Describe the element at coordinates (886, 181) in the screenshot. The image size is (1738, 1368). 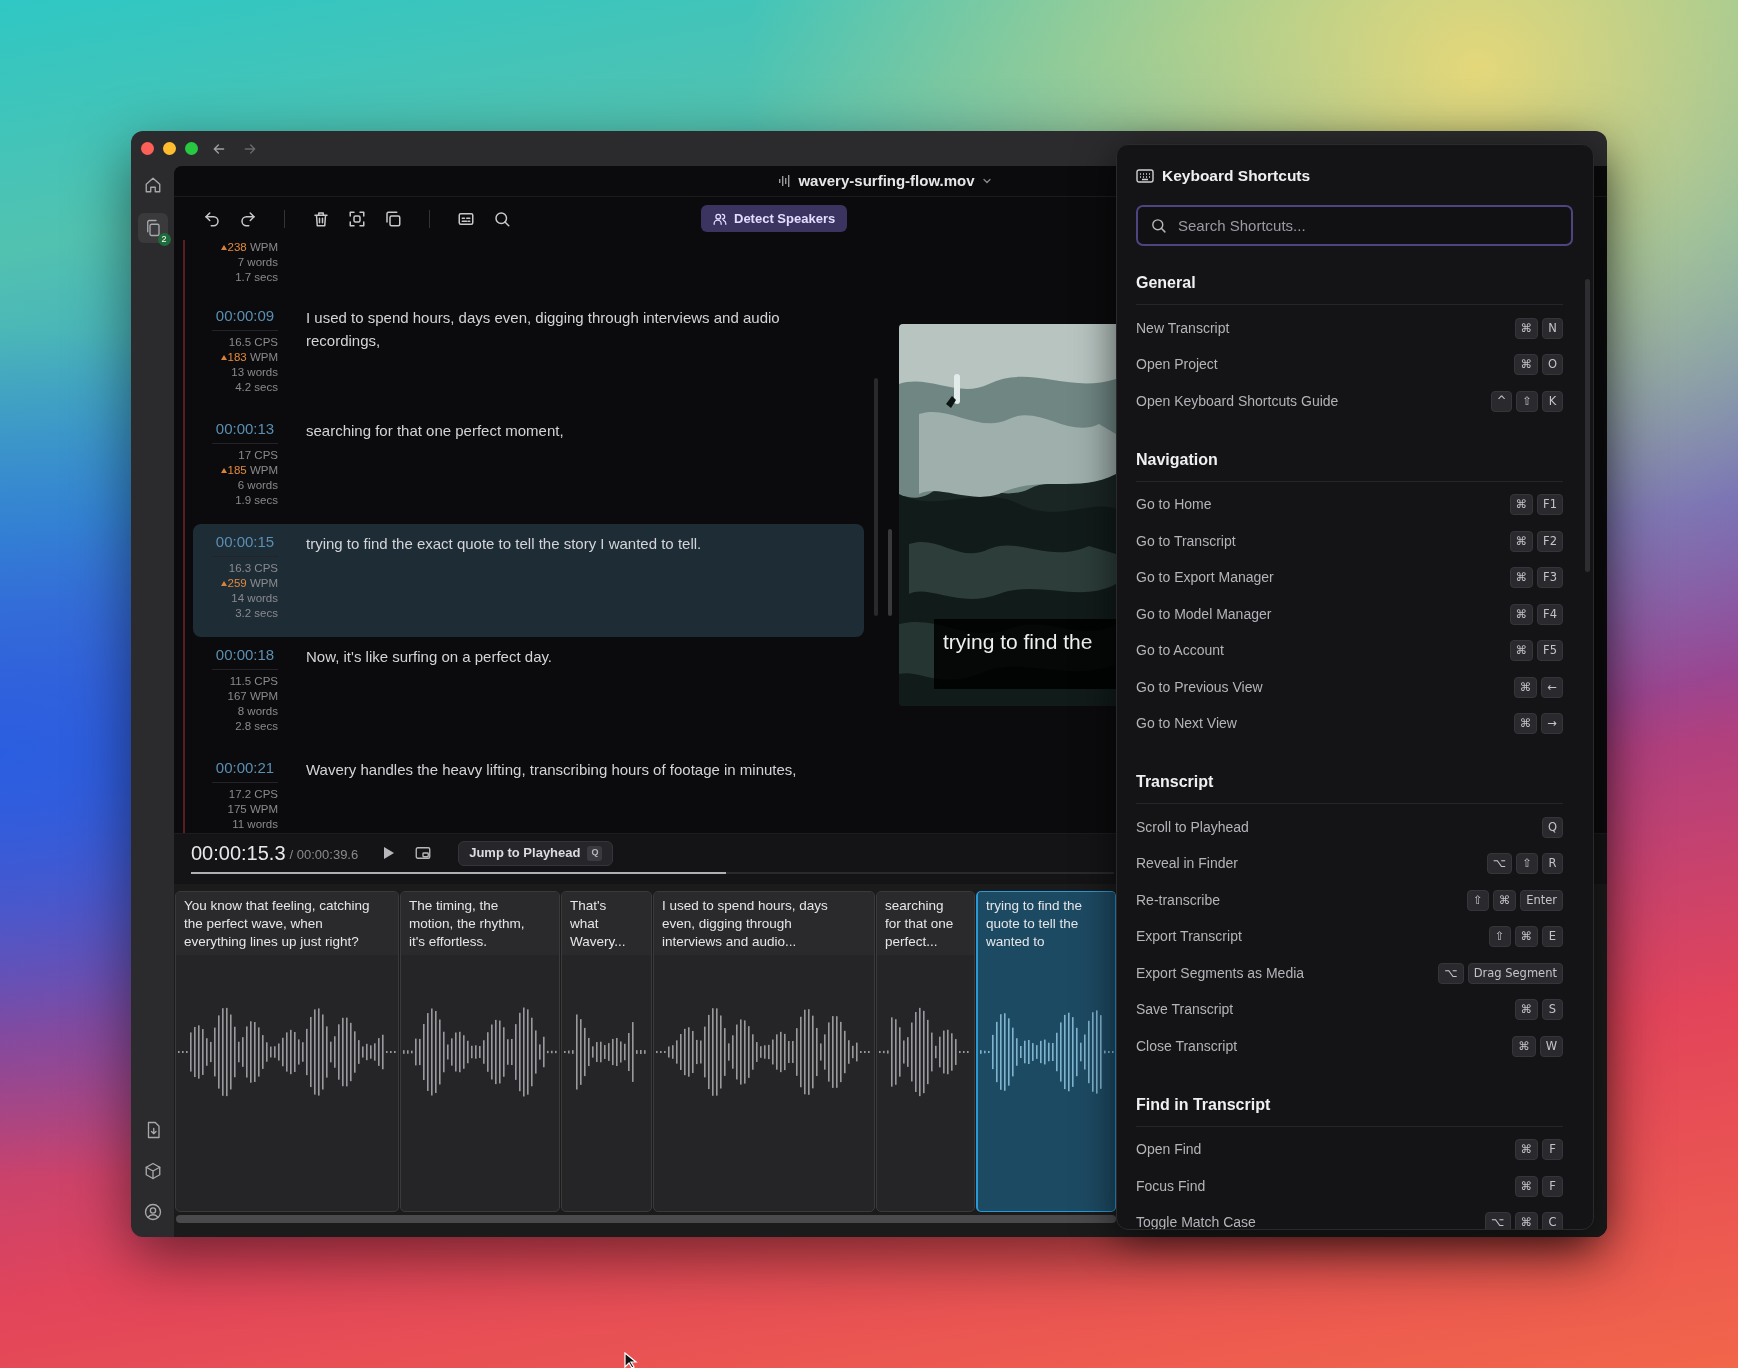
I see `file-title: wavery-surfing-flow.mov` at that location.